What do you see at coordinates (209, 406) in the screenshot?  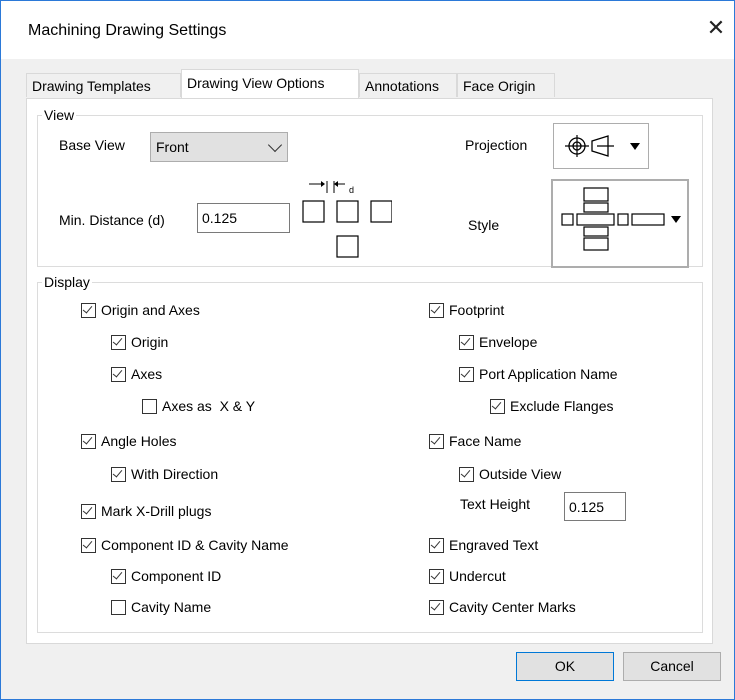 I see `axes-as-xy-label: Axes as X & Y` at bounding box center [209, 406].